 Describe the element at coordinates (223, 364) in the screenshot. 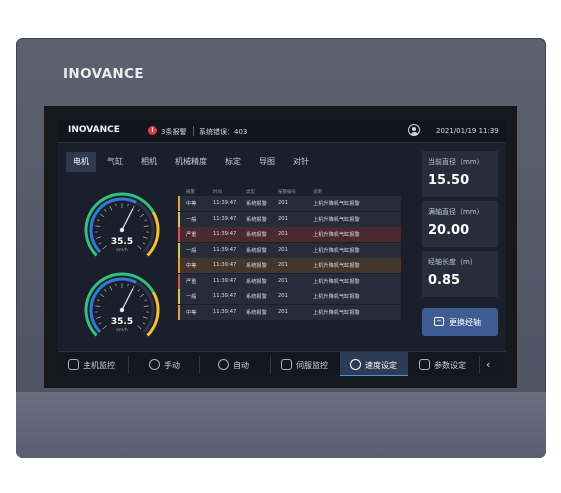

I see `auto-icon` at that location.